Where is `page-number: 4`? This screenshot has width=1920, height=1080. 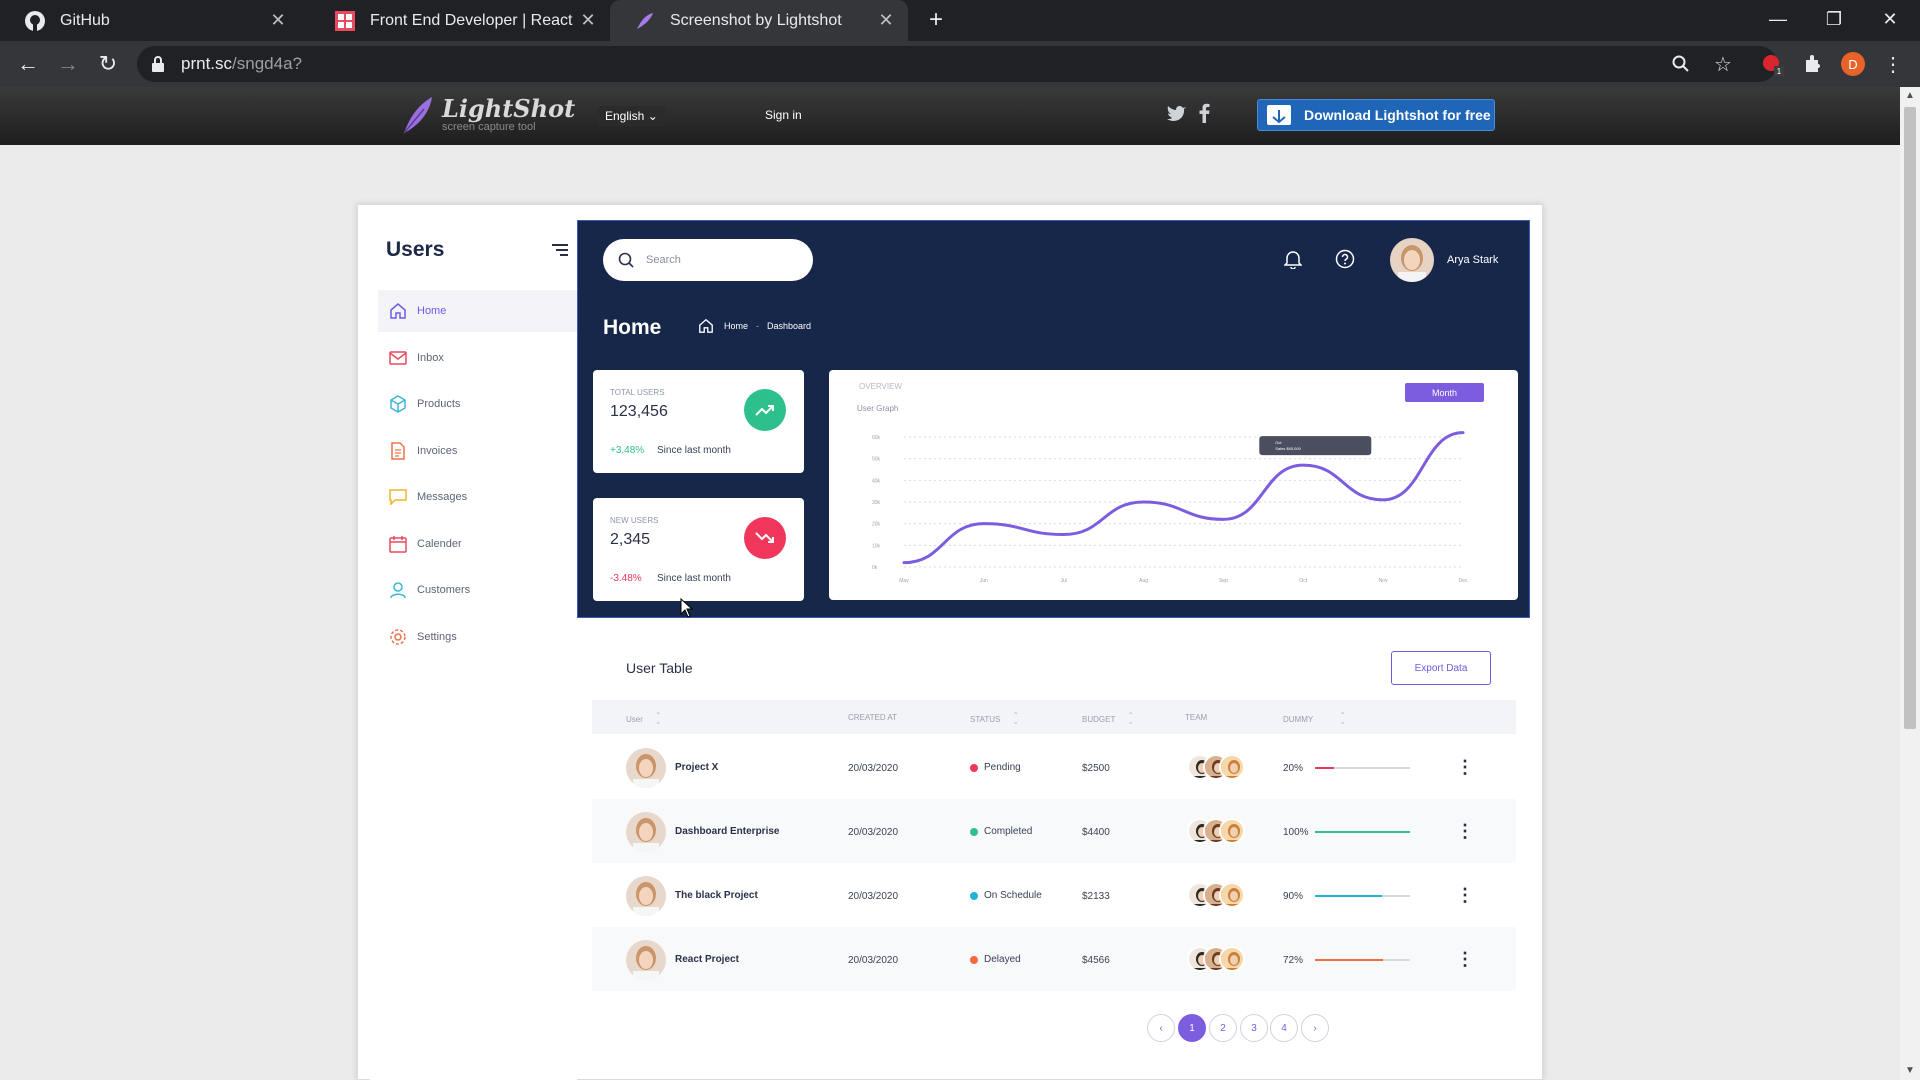 page-number: 4 is located at coordinates (1284, 1028).